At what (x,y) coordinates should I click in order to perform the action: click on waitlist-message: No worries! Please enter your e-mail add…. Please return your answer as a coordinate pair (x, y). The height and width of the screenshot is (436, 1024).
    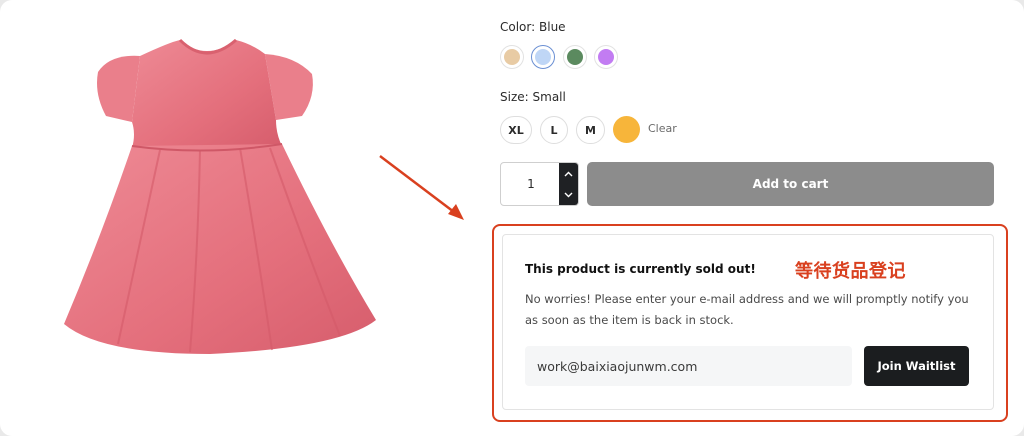
    Looking at the image, I should click on (747, 309).